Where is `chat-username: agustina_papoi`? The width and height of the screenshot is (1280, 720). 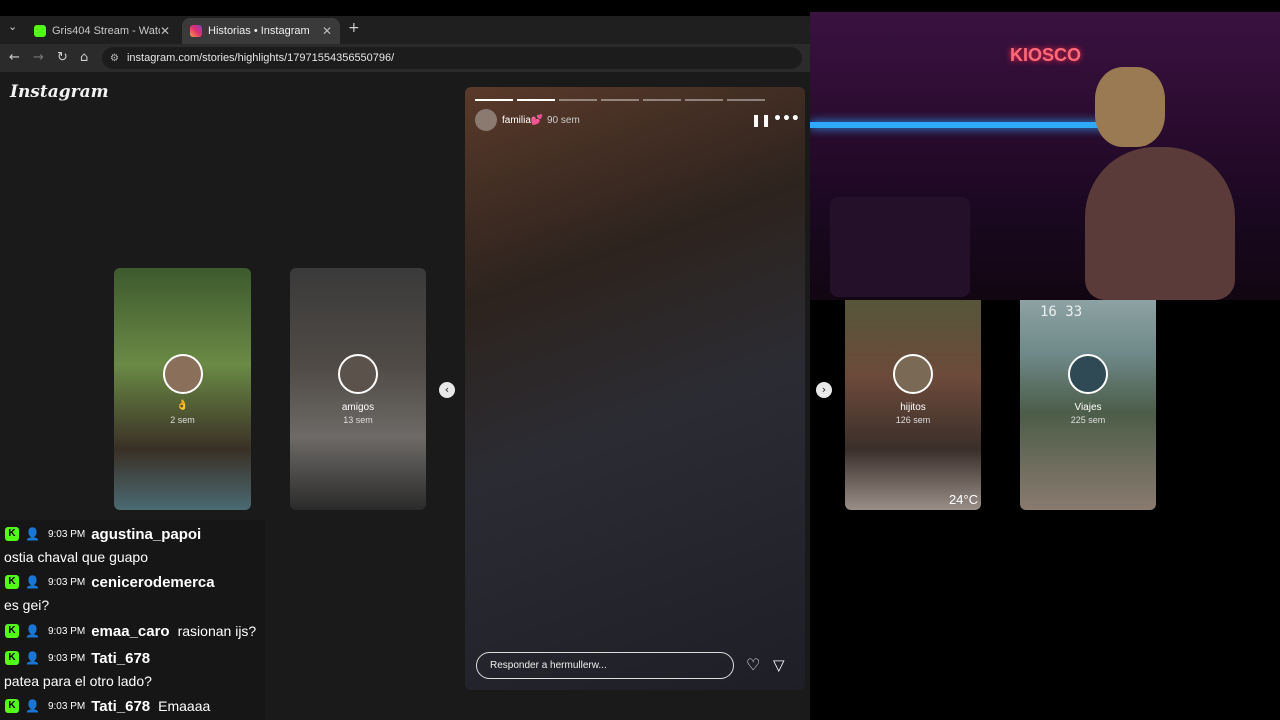
chat-username: agustina_papoi is located at coordinates (146, 534).